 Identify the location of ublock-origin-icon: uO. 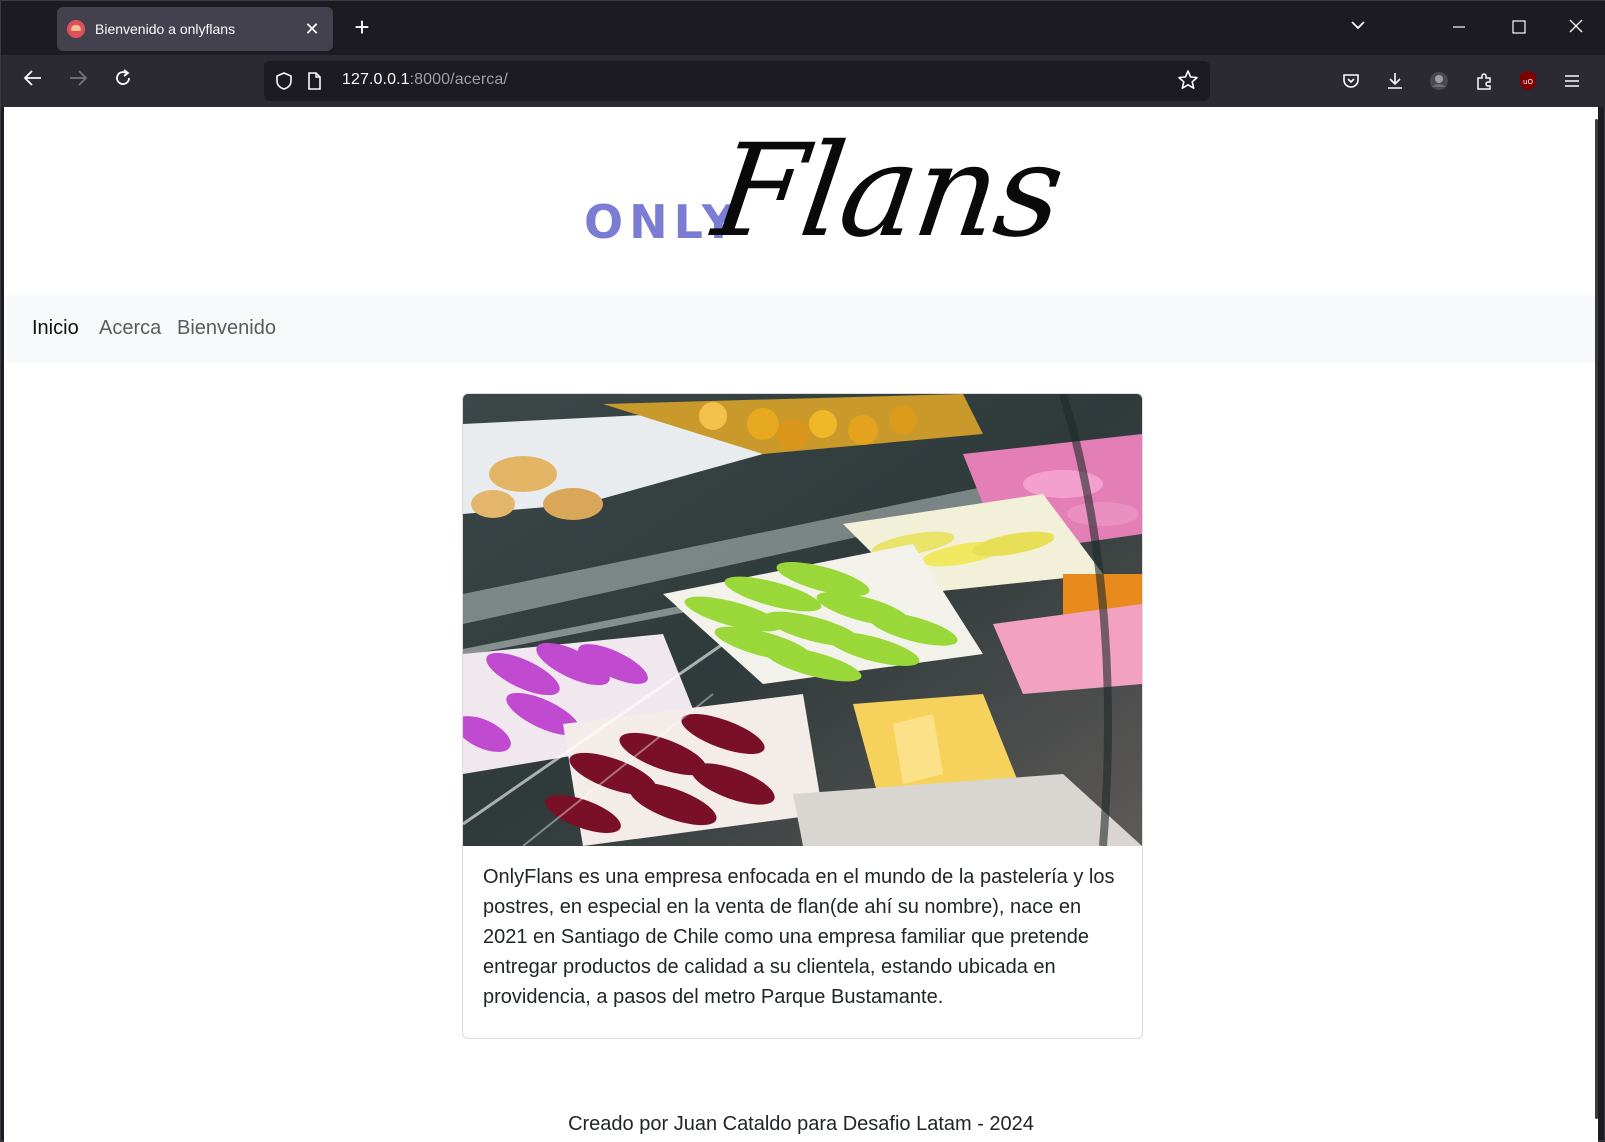
(1528, 81).